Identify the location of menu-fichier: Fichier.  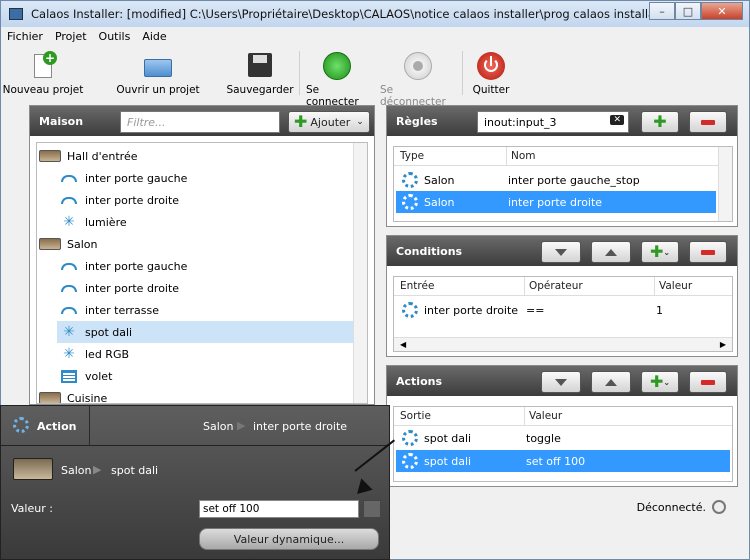
(25, 37).